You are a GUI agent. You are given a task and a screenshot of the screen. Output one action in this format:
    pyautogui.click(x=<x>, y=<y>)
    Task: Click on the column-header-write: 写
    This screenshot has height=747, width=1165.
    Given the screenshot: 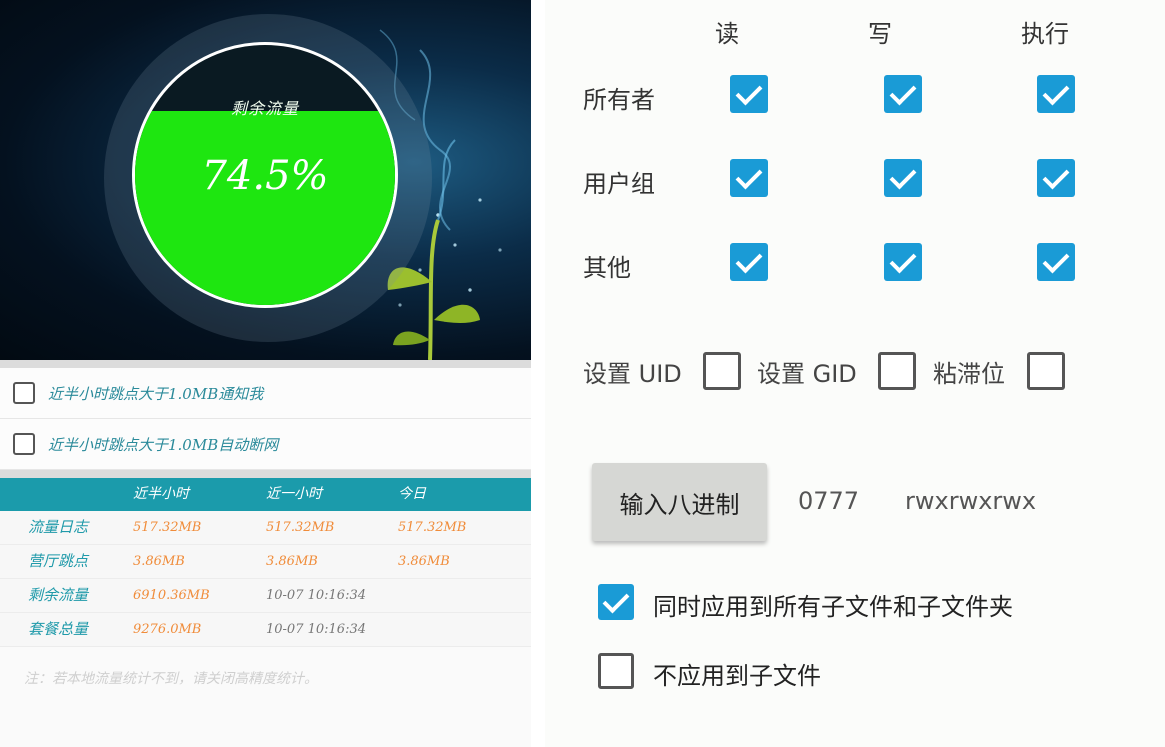 What is the action you would take?
    pyautogui.click(x=880, y=34)
    